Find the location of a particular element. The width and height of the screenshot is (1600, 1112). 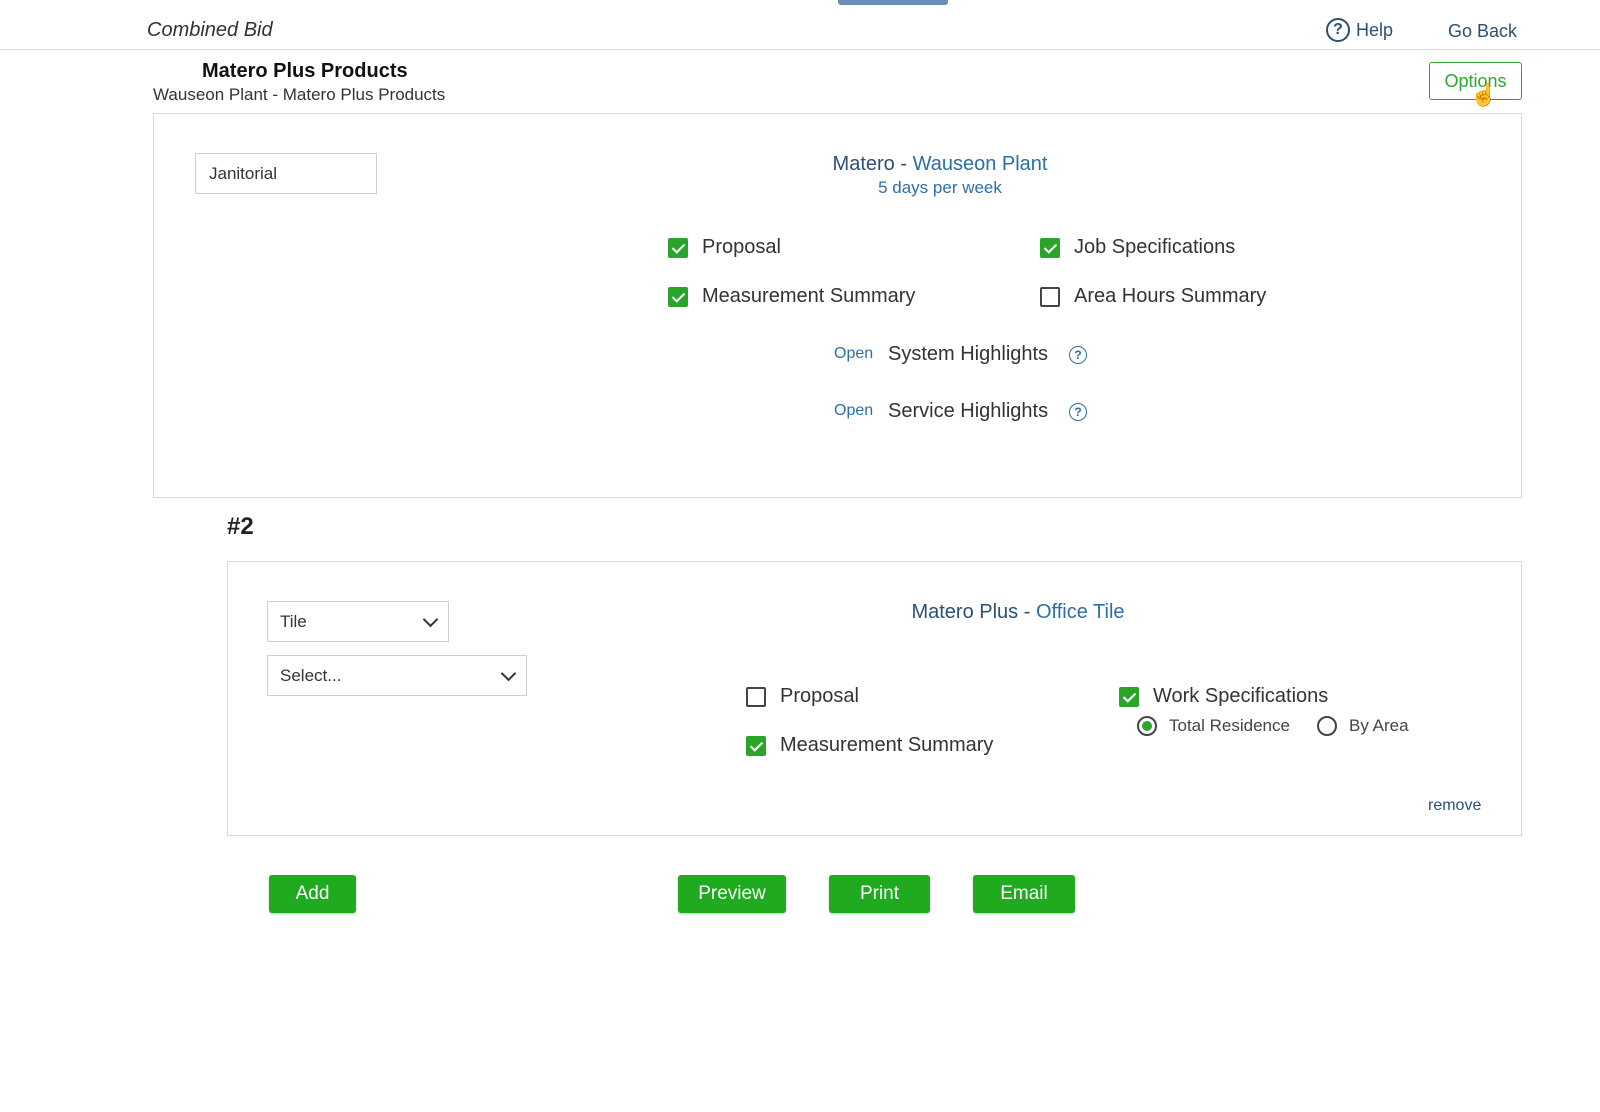

site-title-prefix: Matero Plus - is located at coordinates (973, 612).